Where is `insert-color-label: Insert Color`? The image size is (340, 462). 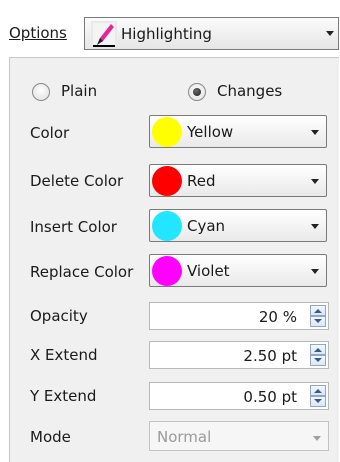 insert-color-label: Insert Color is located at coordinates (73, 227).